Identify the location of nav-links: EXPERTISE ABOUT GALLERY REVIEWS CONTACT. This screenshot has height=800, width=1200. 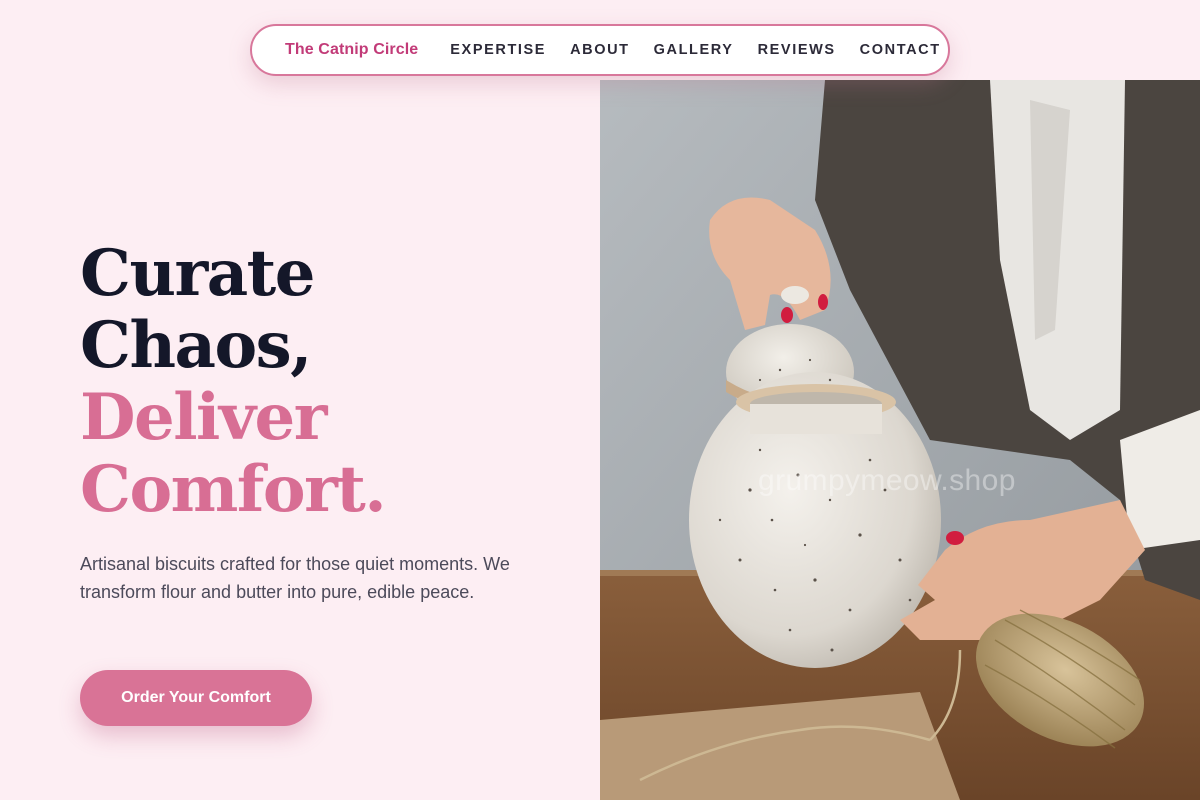
(695, 50).